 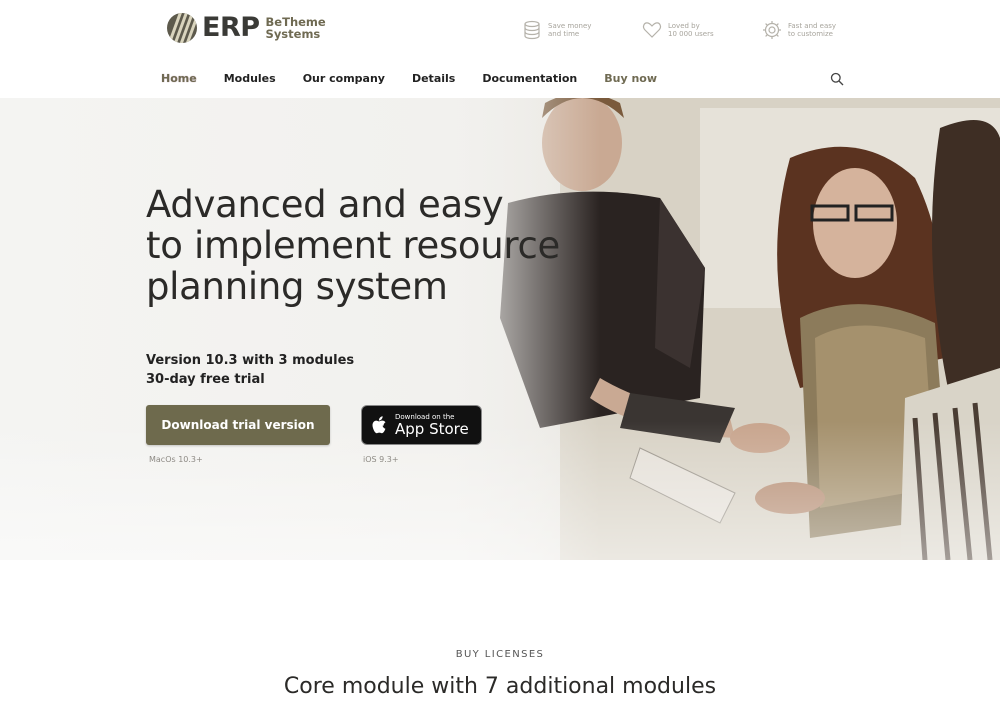 I want to click on apple-icon, so click(x=379, y=425).